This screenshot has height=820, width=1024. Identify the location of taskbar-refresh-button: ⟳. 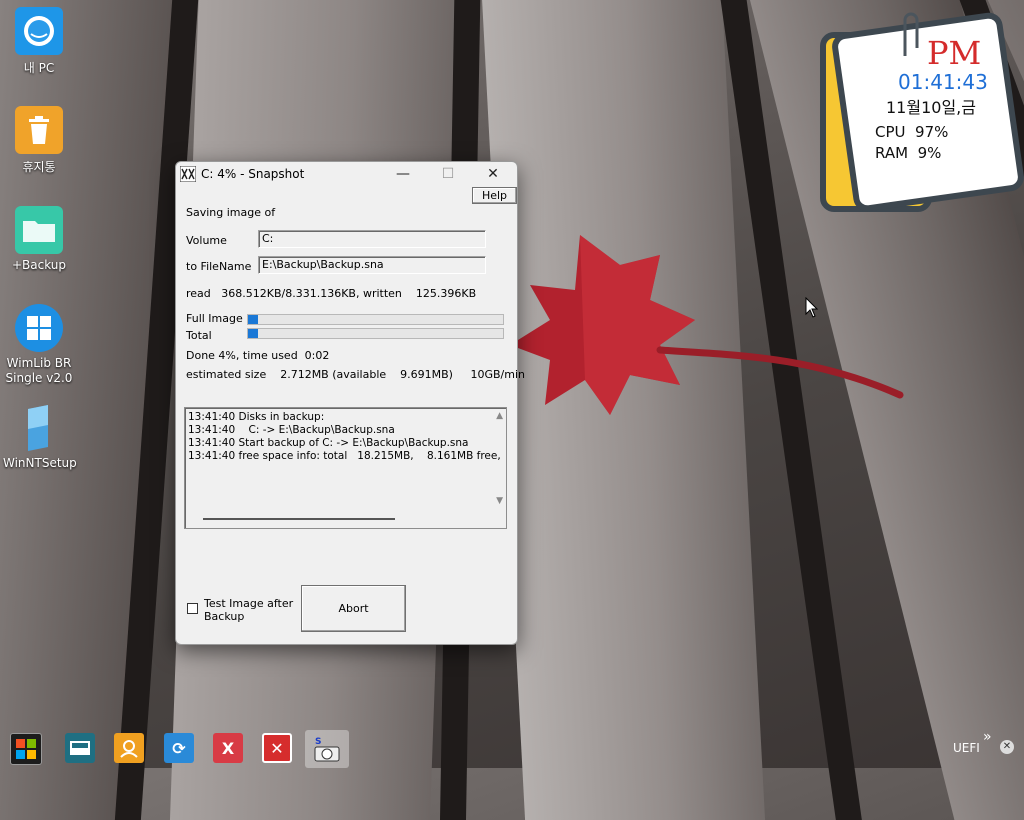
(179, 748).